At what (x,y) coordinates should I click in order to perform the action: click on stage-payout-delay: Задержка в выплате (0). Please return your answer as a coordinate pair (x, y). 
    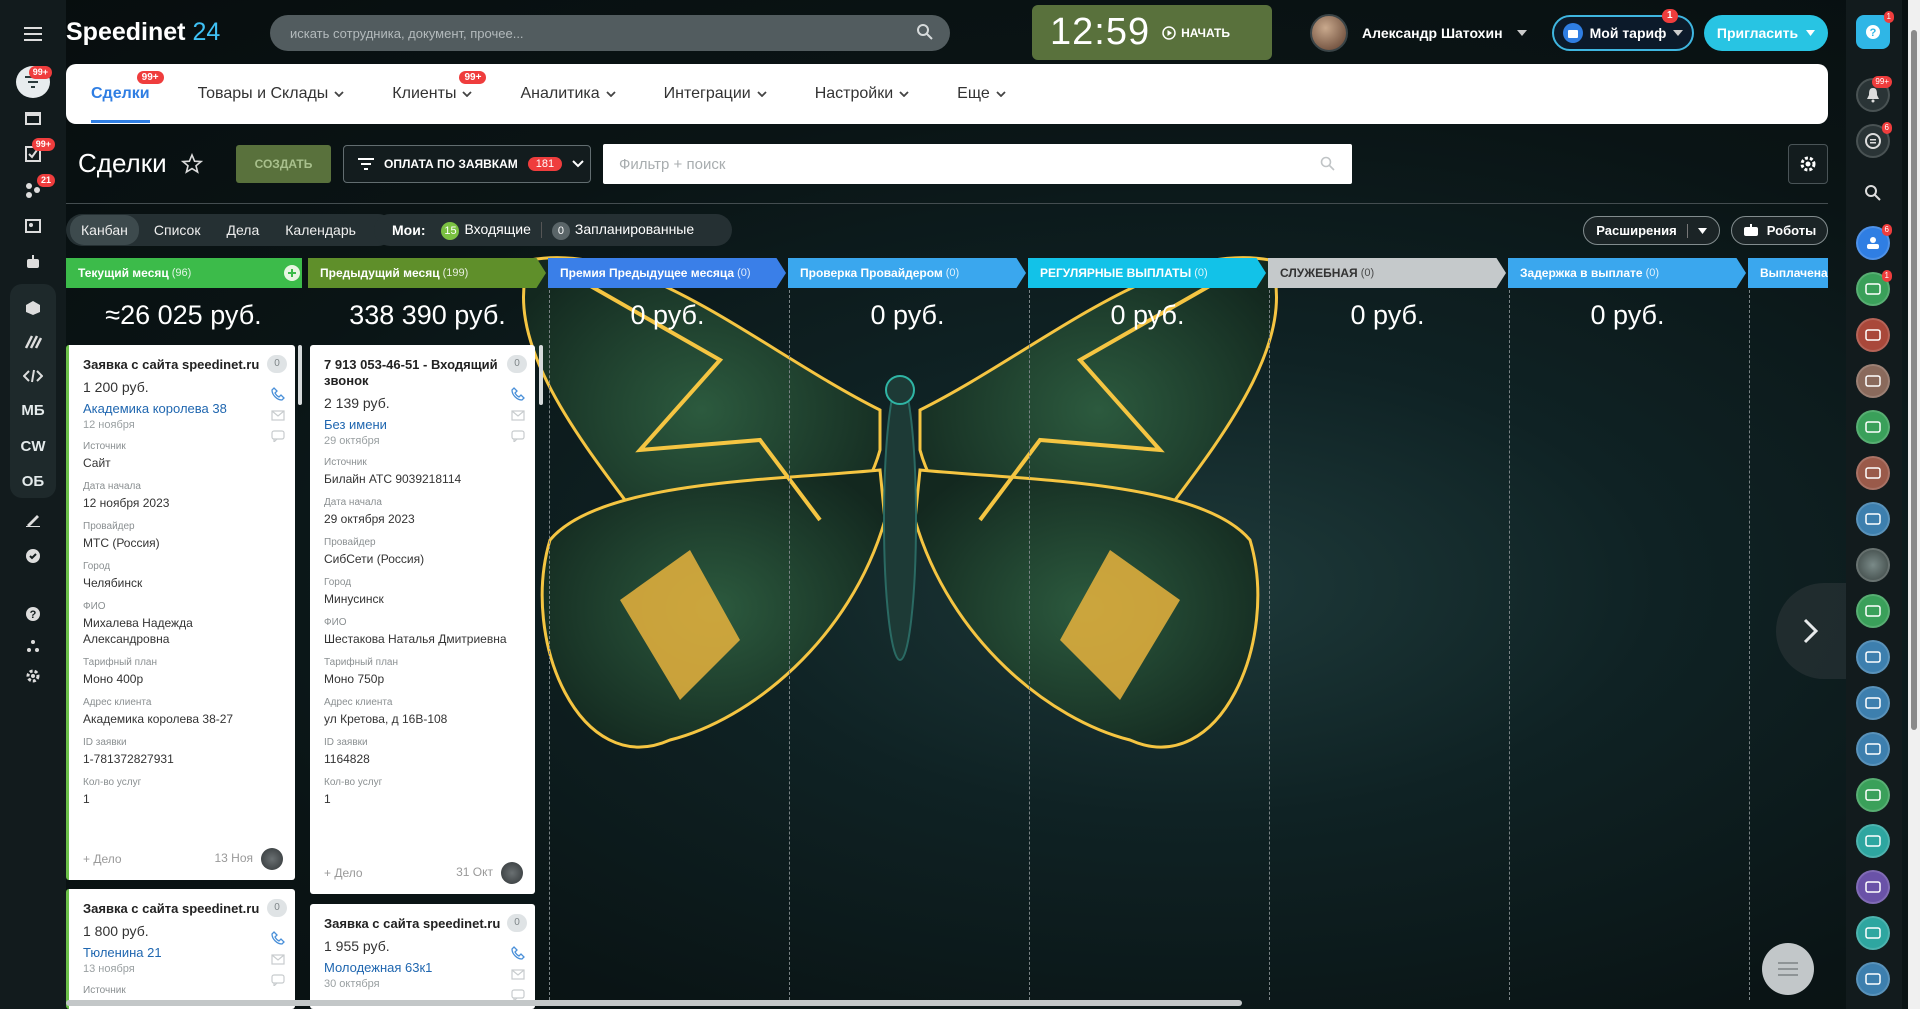
    Looking at the image, I should click on (1627, 273).